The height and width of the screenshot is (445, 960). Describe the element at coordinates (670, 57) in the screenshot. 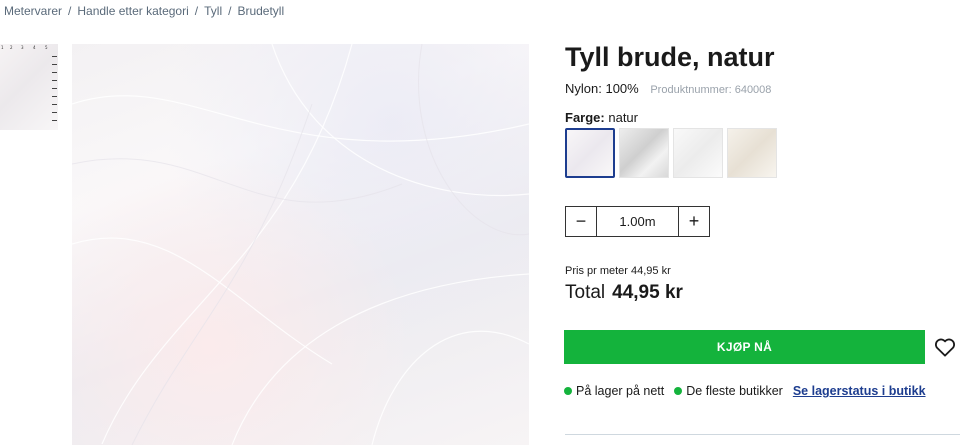

I see `product-title: Tyll brude, natur` at that location.